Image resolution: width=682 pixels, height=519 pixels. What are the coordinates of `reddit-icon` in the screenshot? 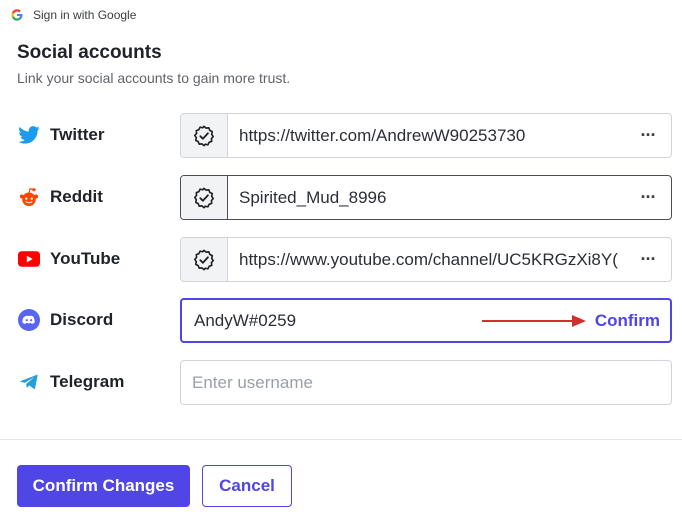 It's located at (29, 197).